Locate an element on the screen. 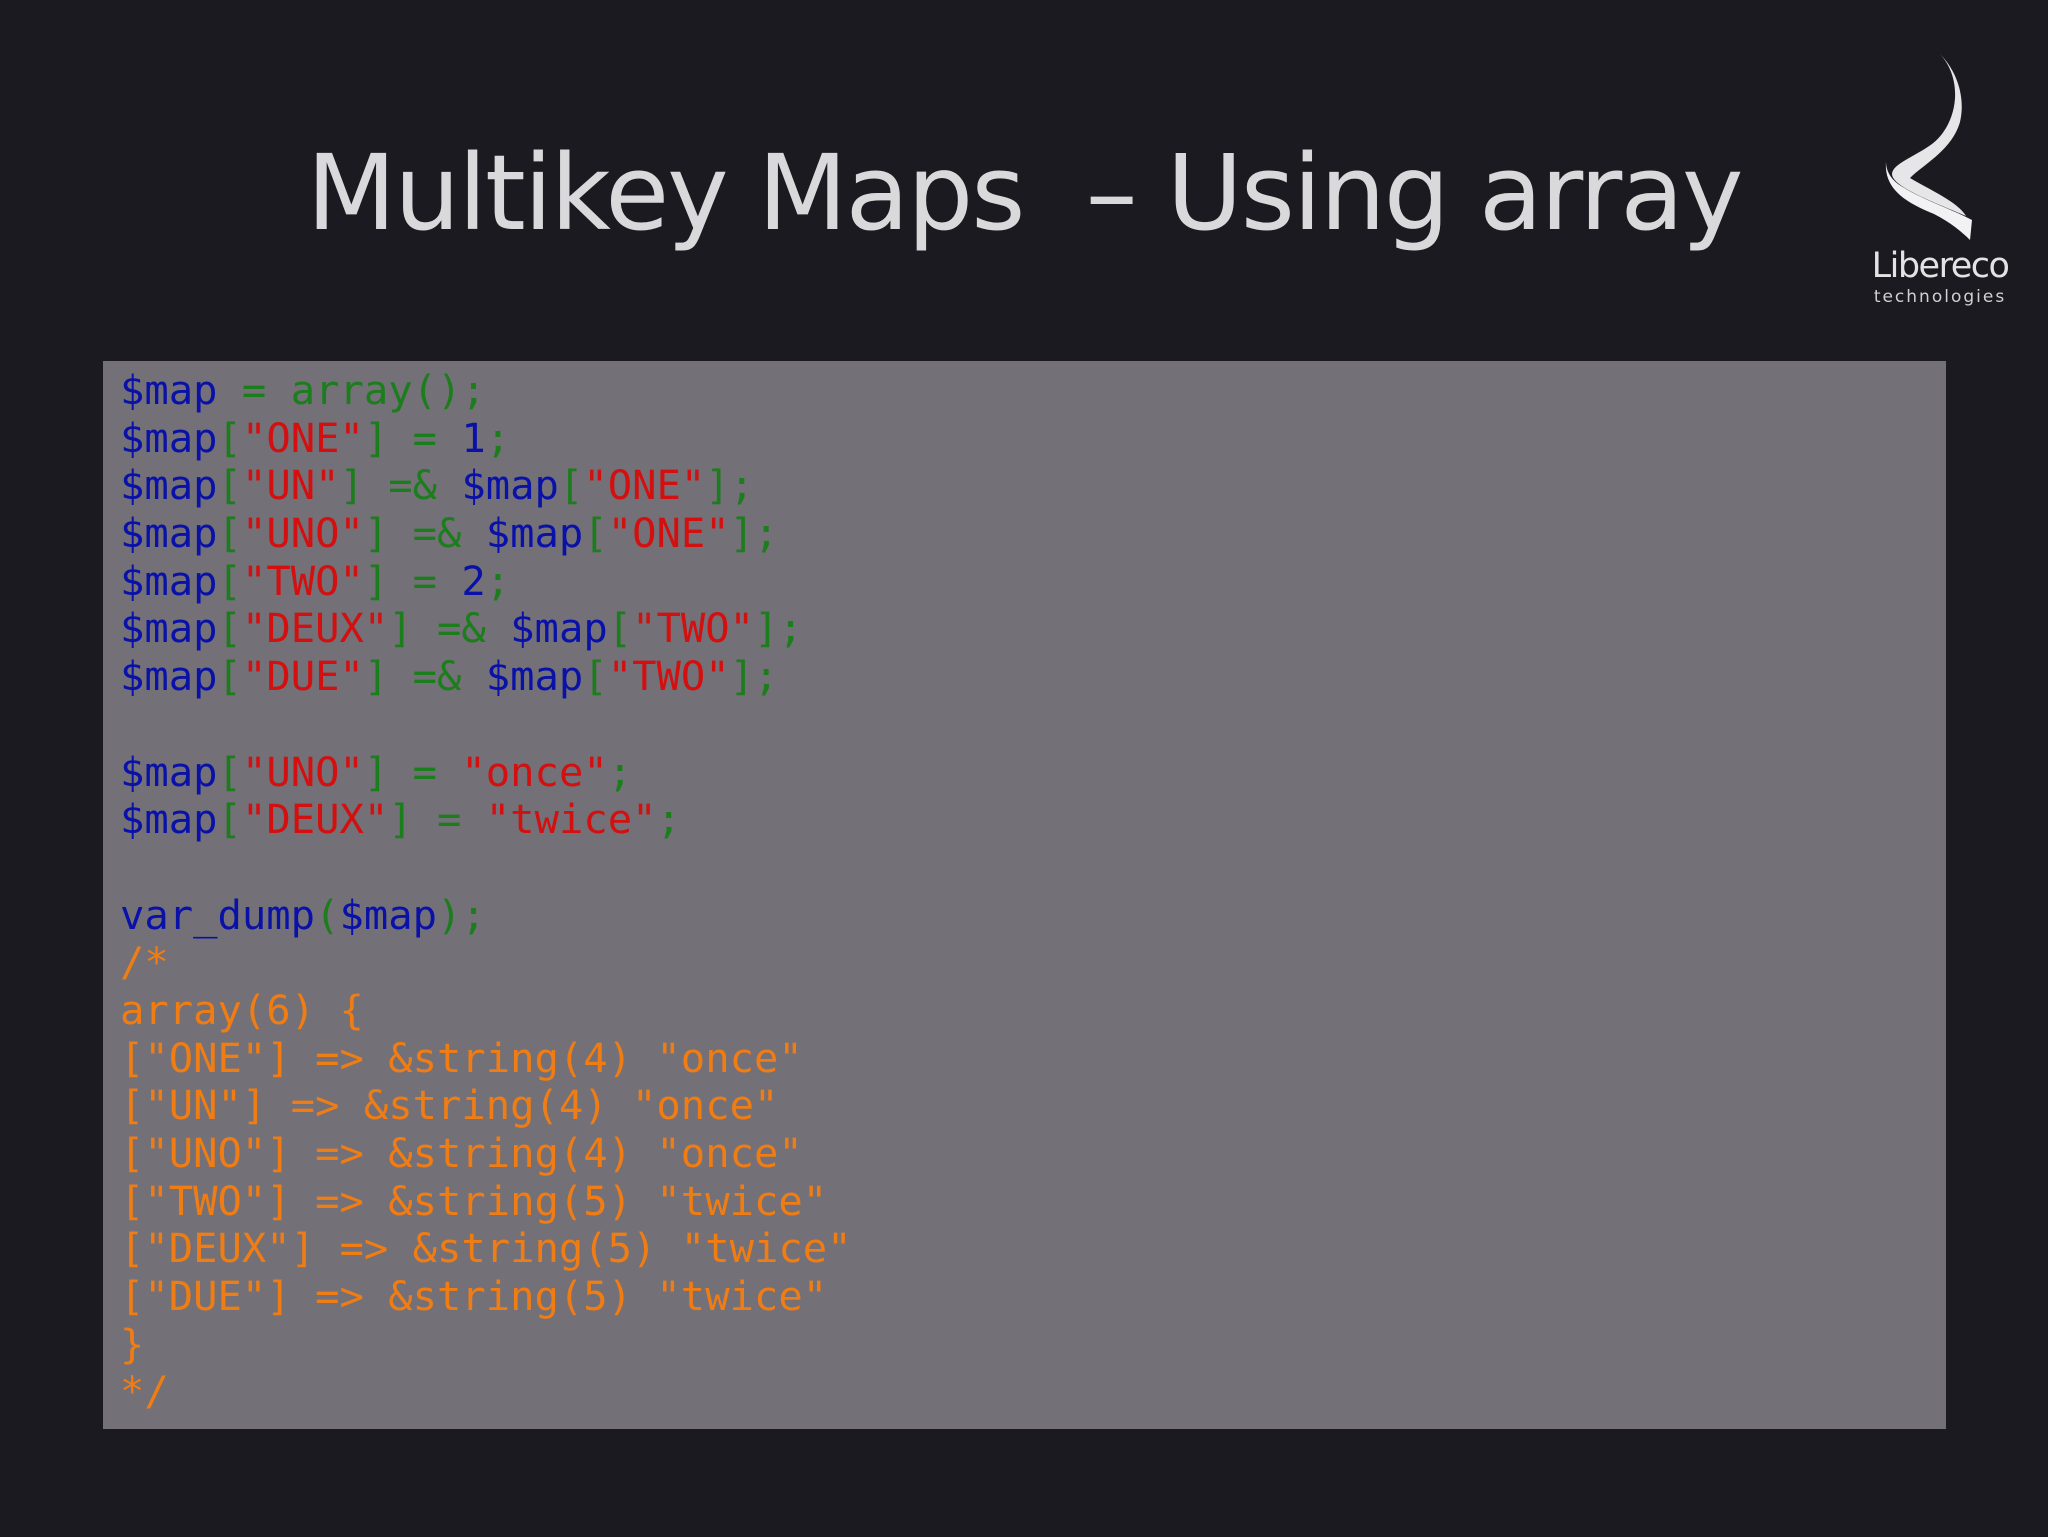 This screenshot has width=2048, height=1537. code-operator: ); is located at coordinates (461, 914).